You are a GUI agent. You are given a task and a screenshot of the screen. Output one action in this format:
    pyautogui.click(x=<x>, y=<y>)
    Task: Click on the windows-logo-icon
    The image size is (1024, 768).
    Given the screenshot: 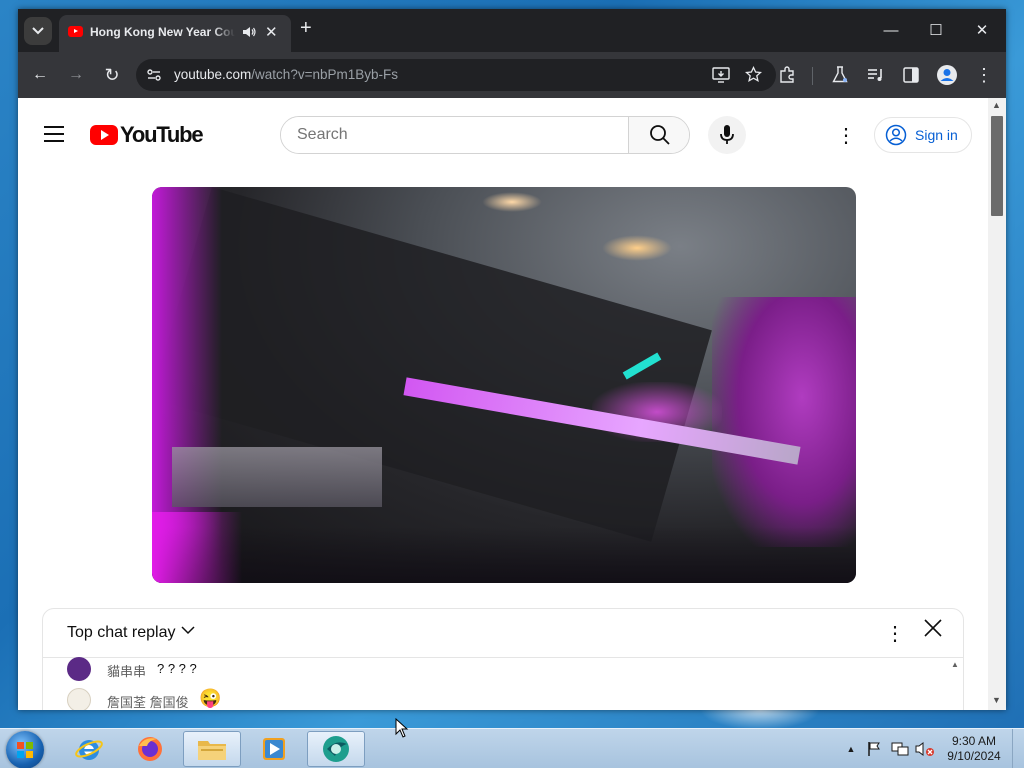 What is the action you would take?
    pyautogui.click(x=25, y=750)
    